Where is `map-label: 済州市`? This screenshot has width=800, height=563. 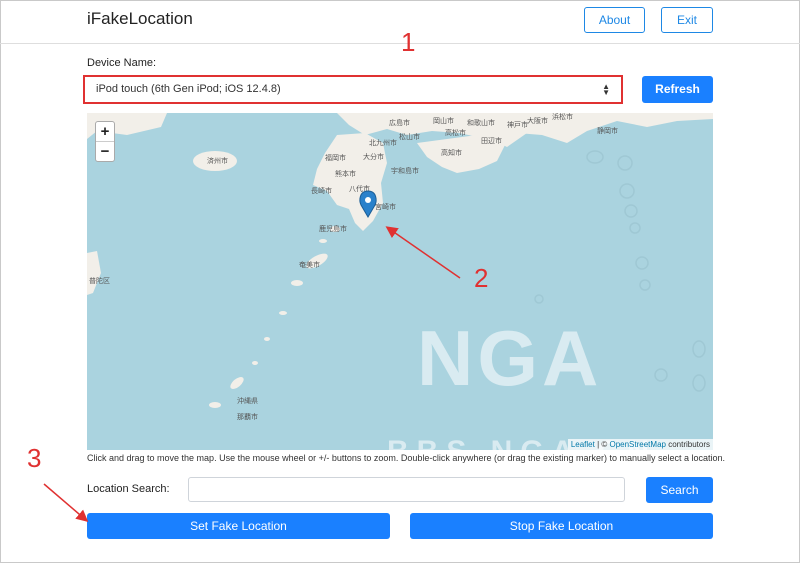 map-label: 済州市 is located at coordinates (217, 160).